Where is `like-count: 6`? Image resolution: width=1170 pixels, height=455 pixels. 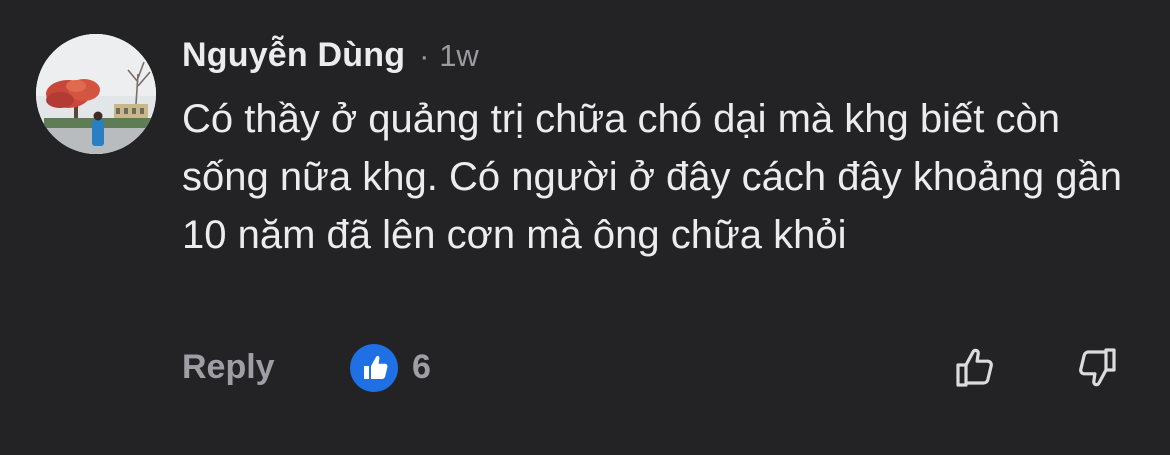 like-count: 6 is located at coordinates (421, 367).